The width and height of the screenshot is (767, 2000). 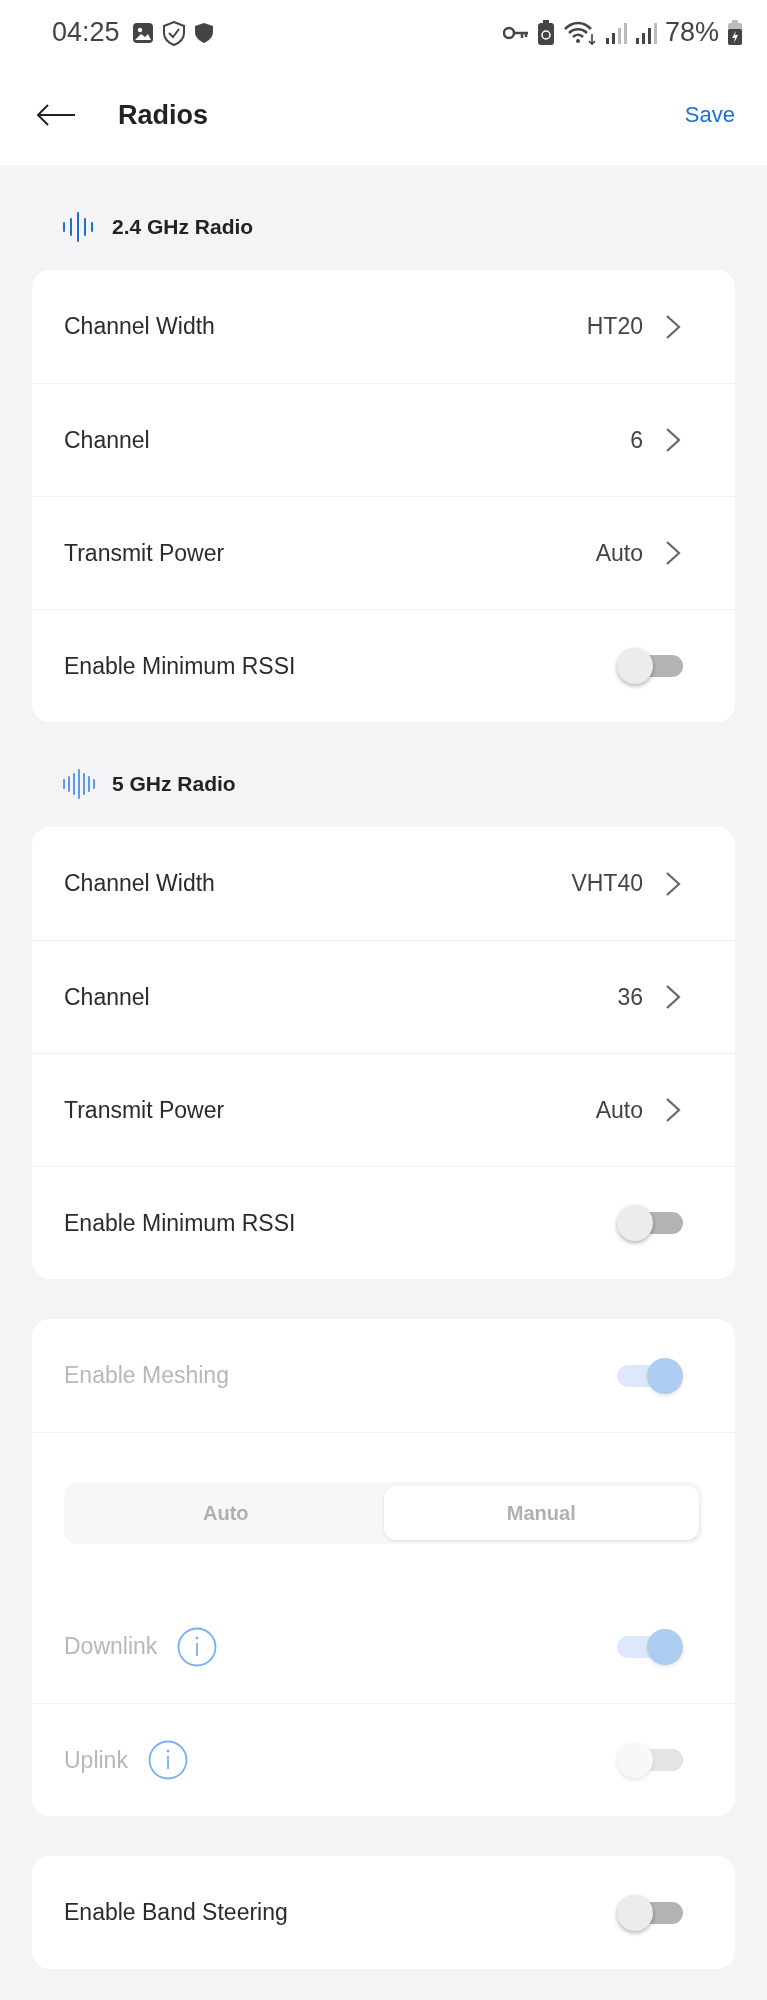 What do you see at coordinates (515, 32) in the screenshot?
I see `key-icon` at bounding box center [515, 32].